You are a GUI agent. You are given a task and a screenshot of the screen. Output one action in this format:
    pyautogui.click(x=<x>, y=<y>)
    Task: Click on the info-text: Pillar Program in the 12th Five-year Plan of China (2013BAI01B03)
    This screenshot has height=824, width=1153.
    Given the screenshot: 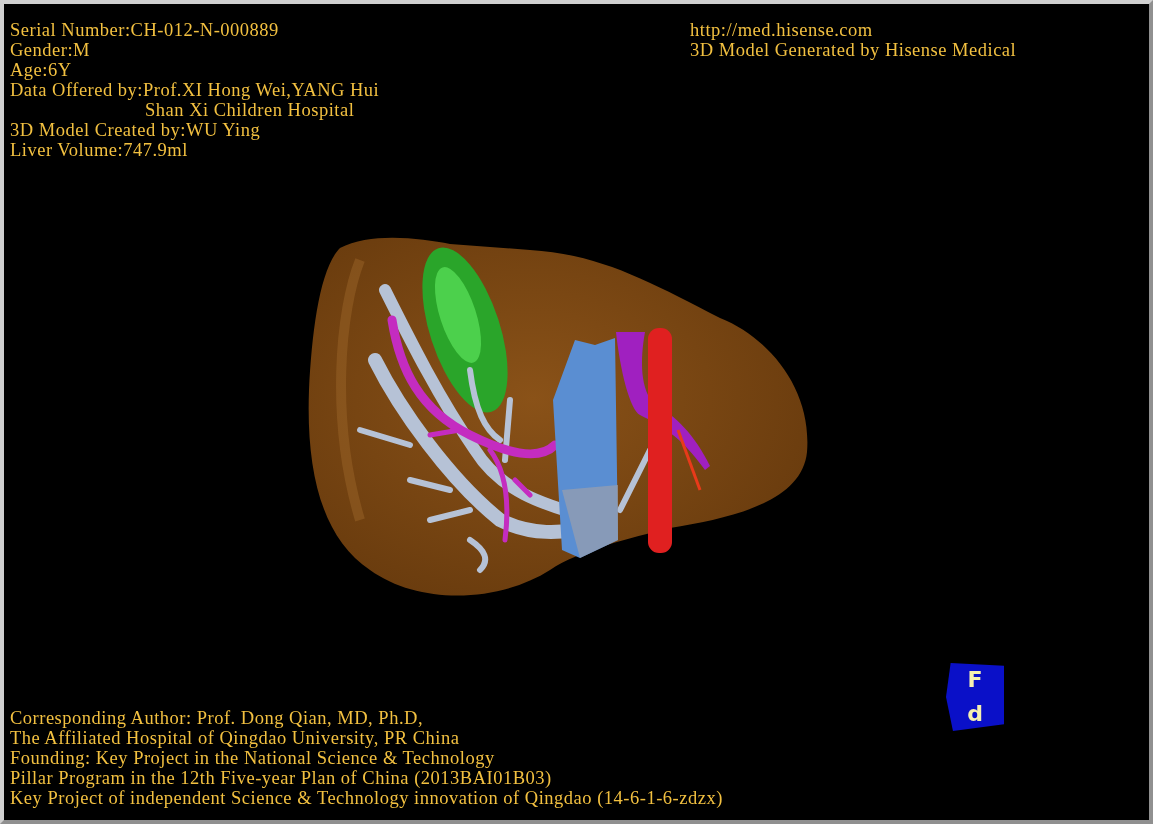 What is the action you would take?
    pyautogui.click(x=281, y=778)
    